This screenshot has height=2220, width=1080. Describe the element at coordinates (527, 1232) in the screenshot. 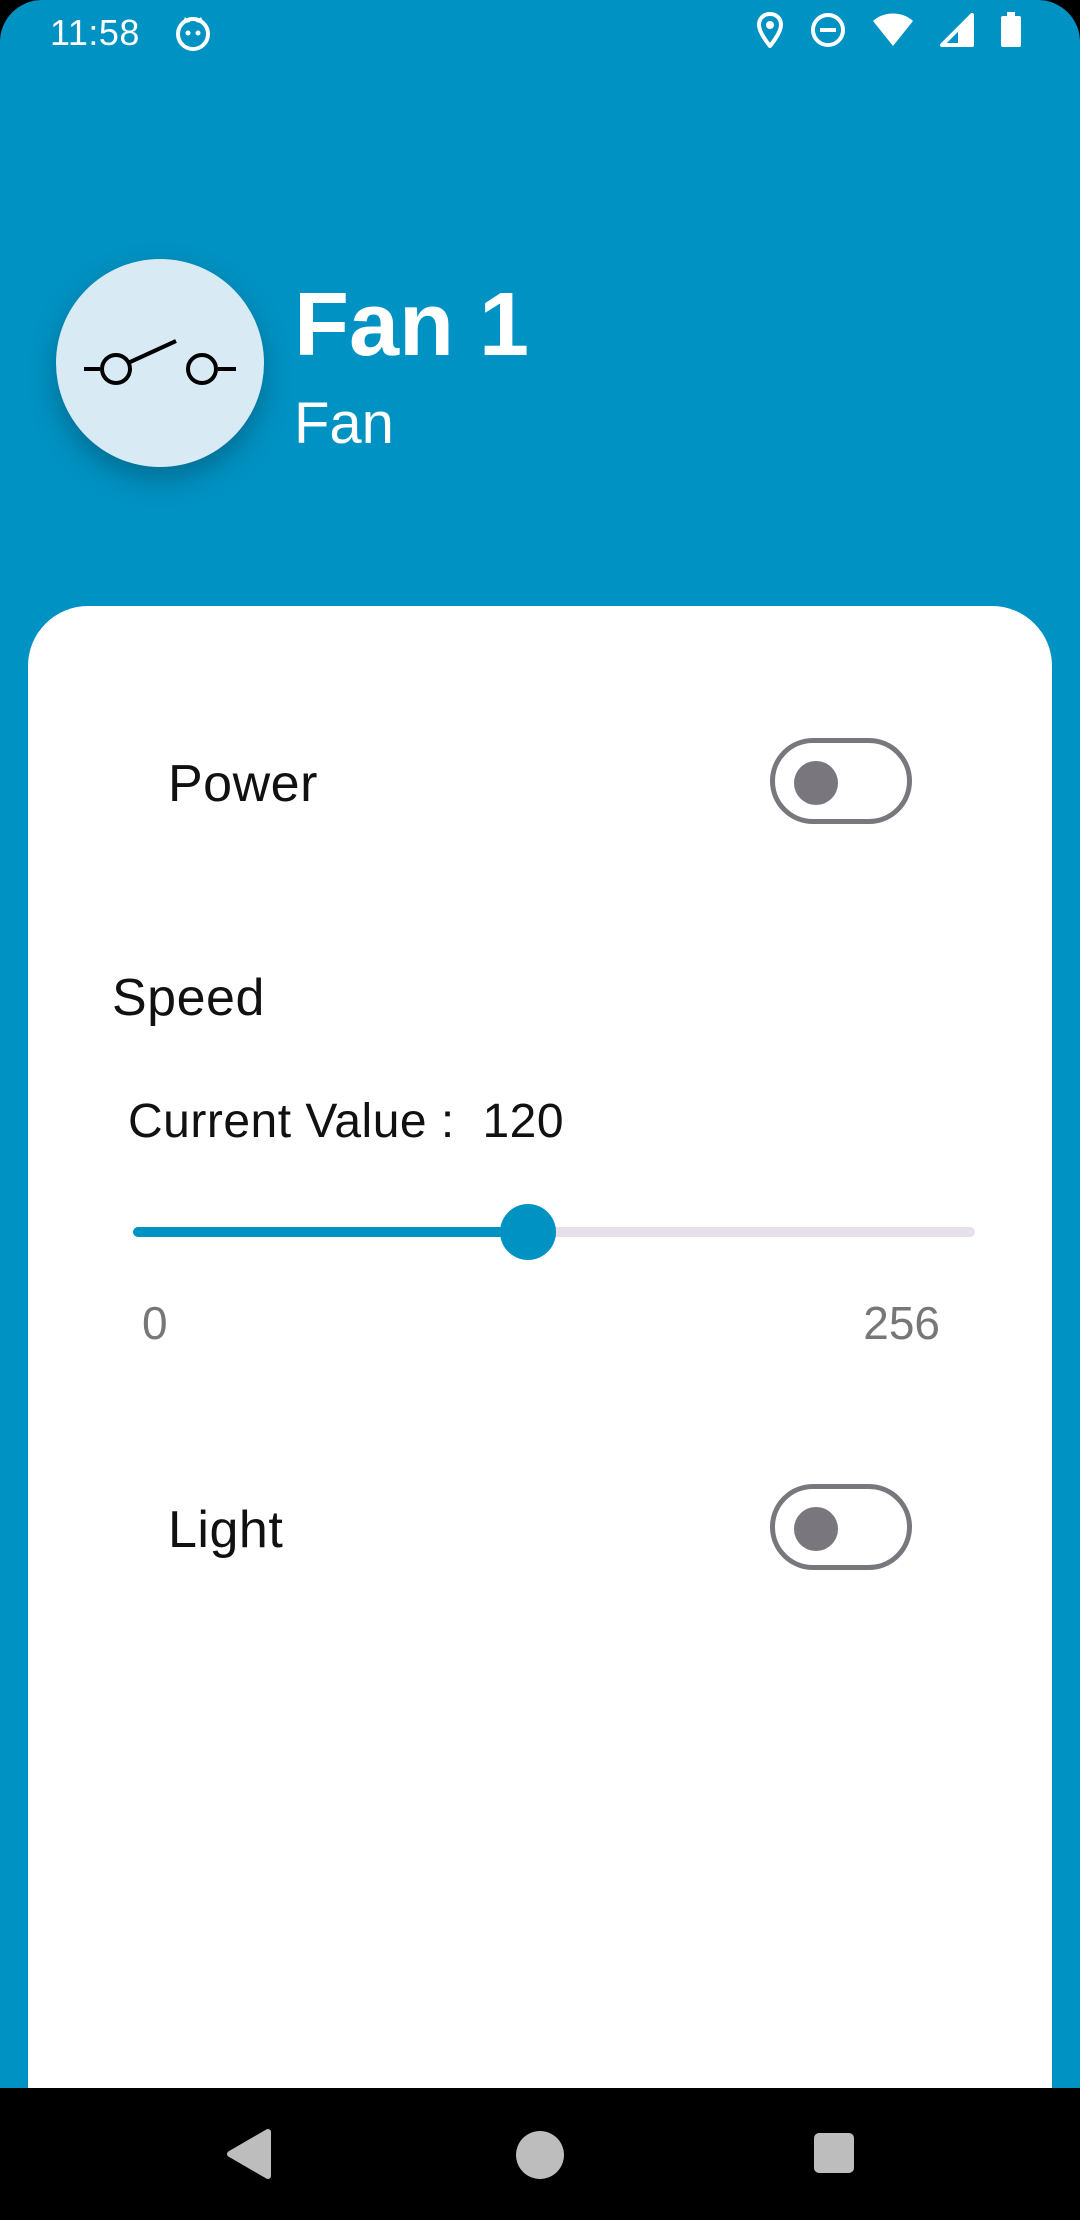

I see `slider-thumb` at that location.